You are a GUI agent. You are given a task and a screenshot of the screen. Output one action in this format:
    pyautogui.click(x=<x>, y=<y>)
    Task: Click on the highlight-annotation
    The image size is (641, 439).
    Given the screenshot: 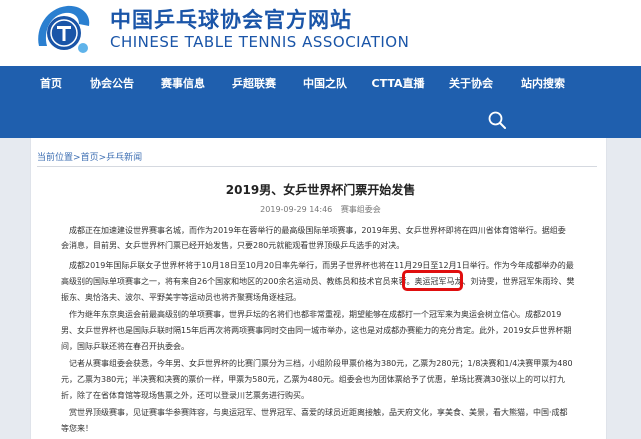 What is the action you would take?
    pyautogui.click(x=432, y=280)
    